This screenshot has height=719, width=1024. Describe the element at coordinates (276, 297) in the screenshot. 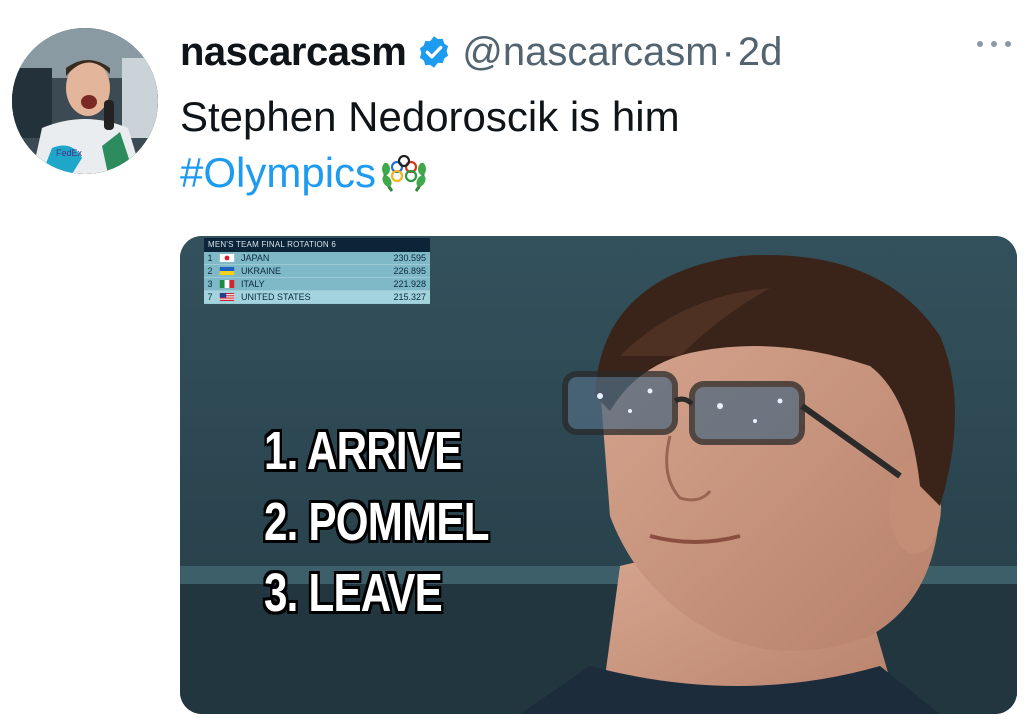

I see `scoreboard-country: UNITED STATES` at that location.